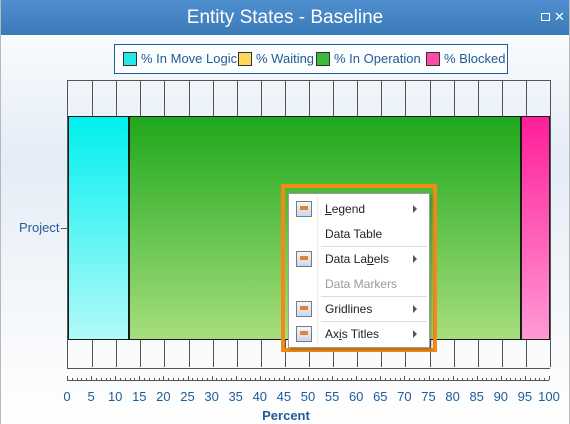  I want to click on gridlines-icon, so click(304, 309).